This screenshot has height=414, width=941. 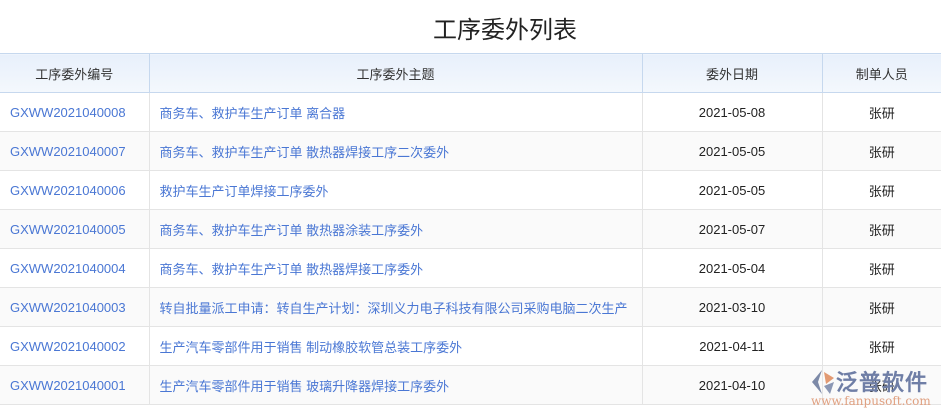 I want to click on row-subject-link: 商务车、救护车生产订单 散热器焊接工序二次委外, so click(x=395, y=151).